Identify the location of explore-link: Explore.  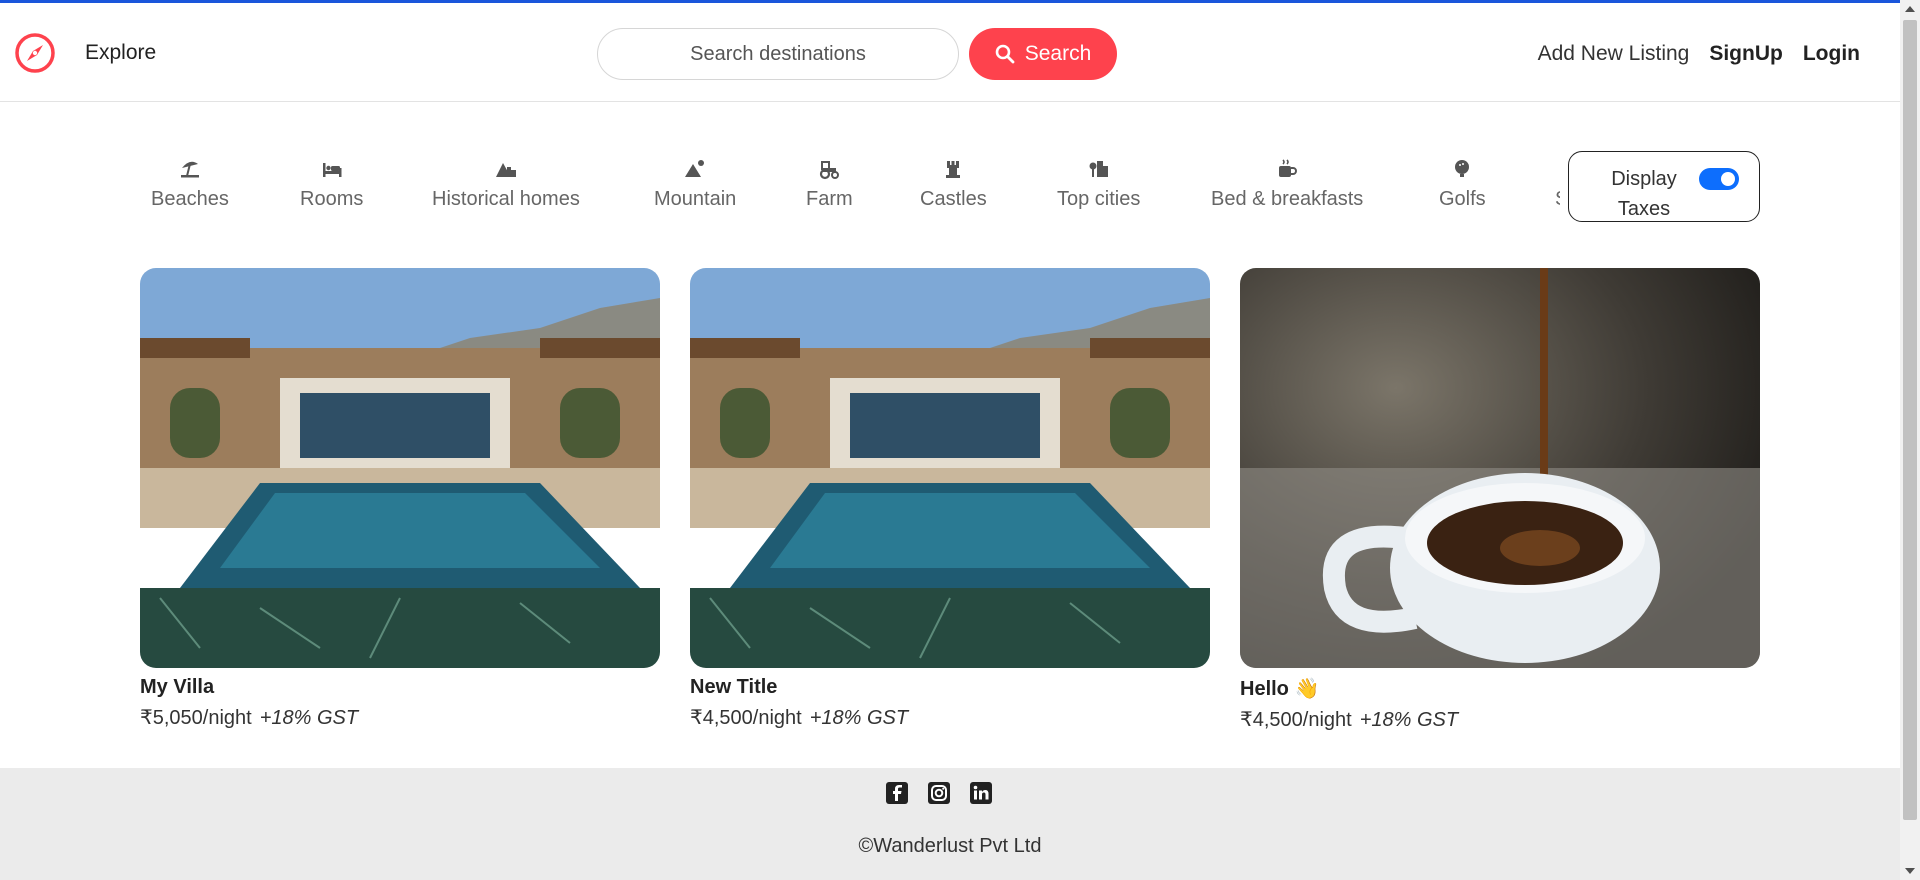
(120, 53).